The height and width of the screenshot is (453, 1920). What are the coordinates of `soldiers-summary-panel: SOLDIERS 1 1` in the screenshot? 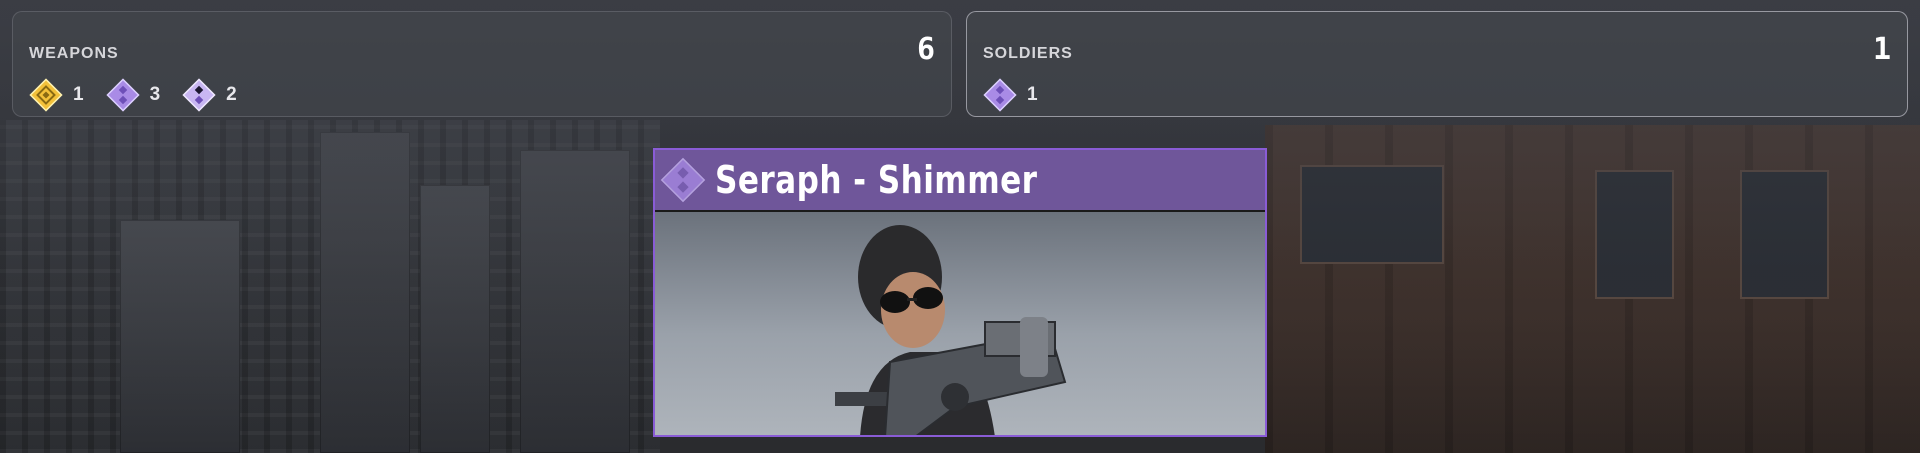 It's located at (1437, 64).